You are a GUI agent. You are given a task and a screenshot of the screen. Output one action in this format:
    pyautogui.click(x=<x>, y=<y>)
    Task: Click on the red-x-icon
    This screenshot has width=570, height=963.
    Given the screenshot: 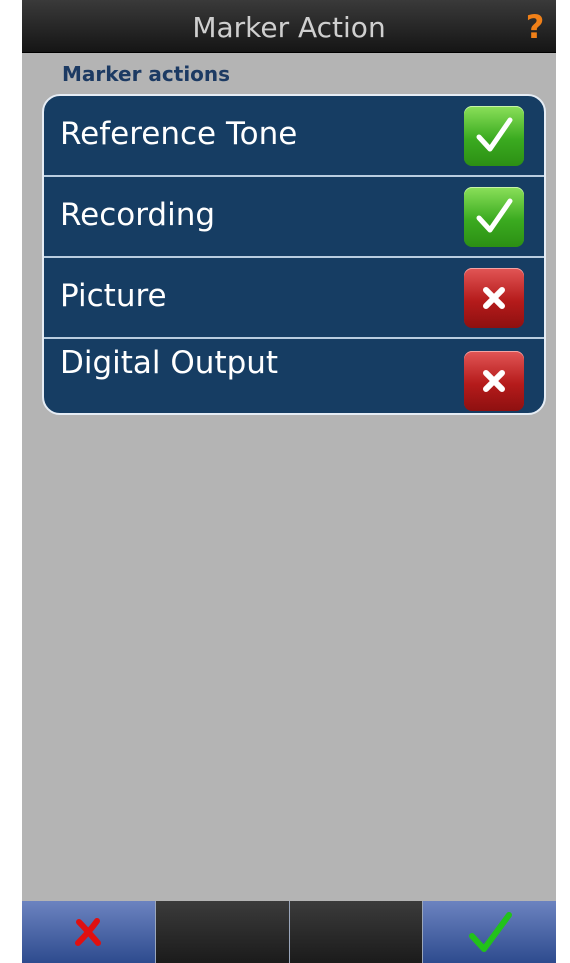 What is the action you would take?
    pyautogui.click(x=88, y=932)
    